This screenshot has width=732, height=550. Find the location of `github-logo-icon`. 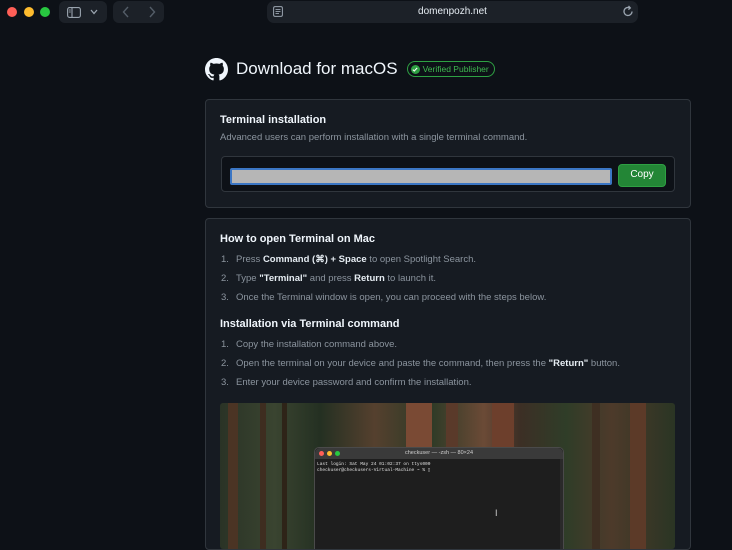

github-logo-icon is located at coordinates (216, 68).